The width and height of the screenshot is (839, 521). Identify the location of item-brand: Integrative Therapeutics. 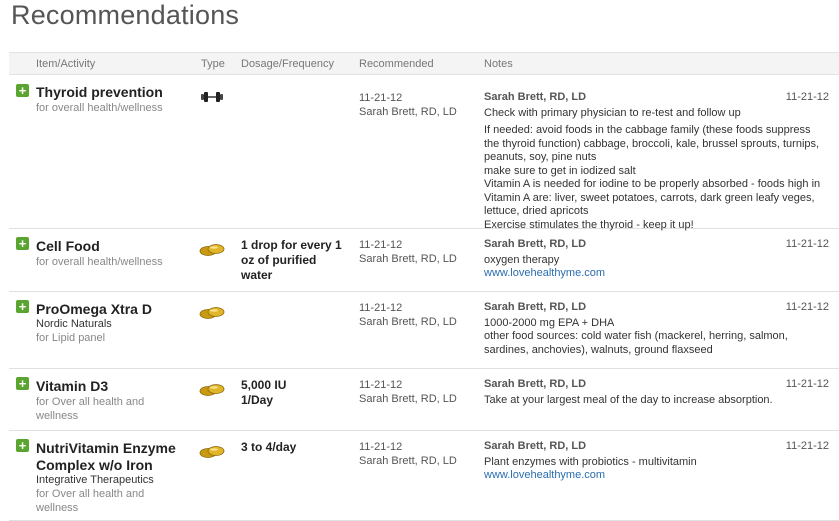
(95, 480).